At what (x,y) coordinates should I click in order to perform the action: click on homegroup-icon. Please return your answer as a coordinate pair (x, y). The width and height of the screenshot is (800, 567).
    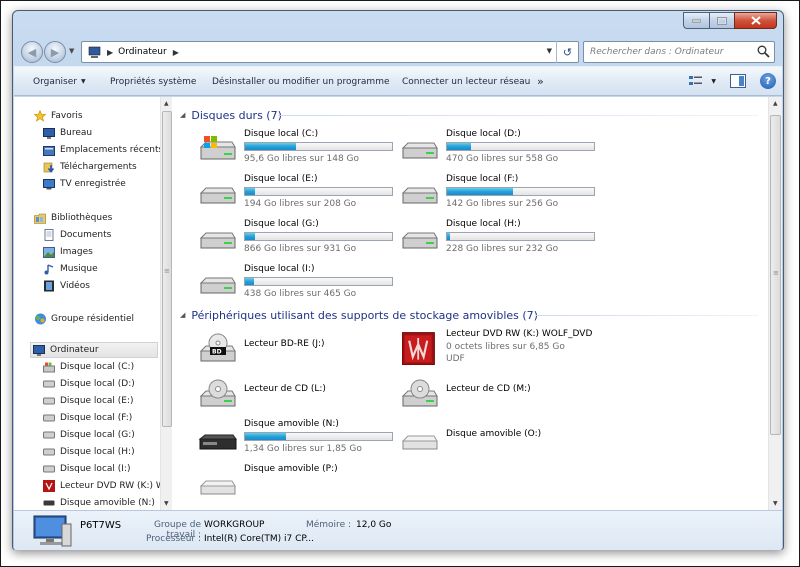
    Looking at the image, I should click on (40, 319).